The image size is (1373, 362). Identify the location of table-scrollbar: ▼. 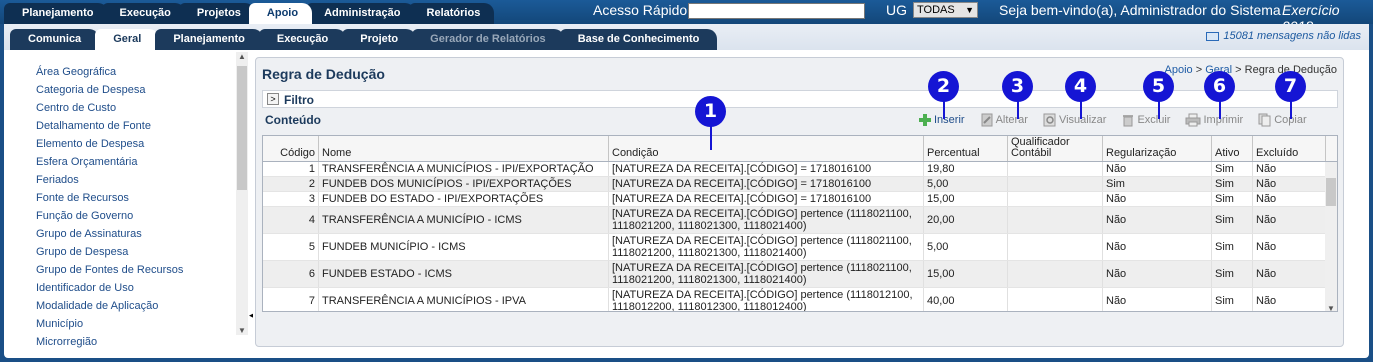
(1331, 236).